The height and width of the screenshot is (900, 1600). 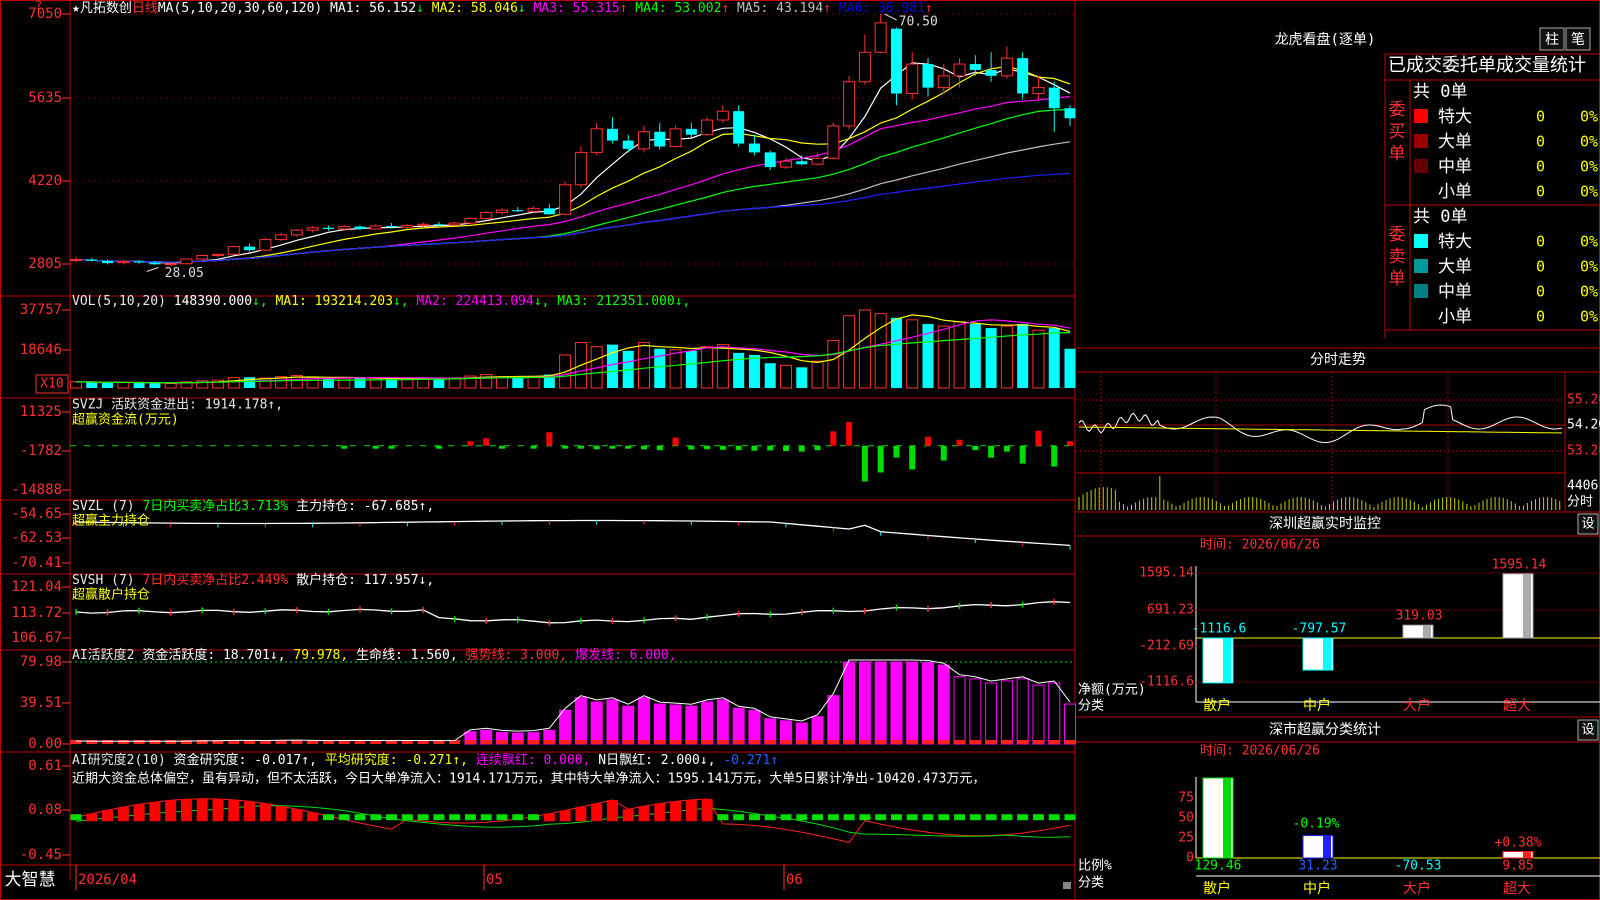 I want to click on monitor-ylabel: 净额(万元), so click(x=1112, y=690).